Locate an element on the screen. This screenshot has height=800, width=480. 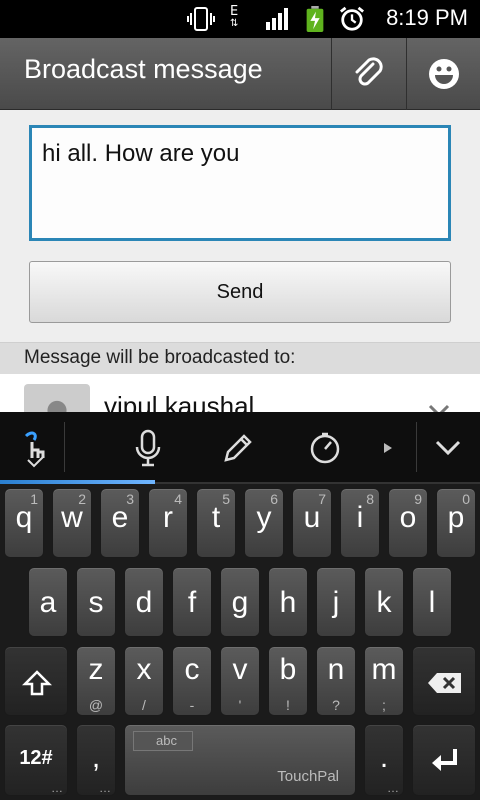
backspace-key is located at coordinates (444, 681).